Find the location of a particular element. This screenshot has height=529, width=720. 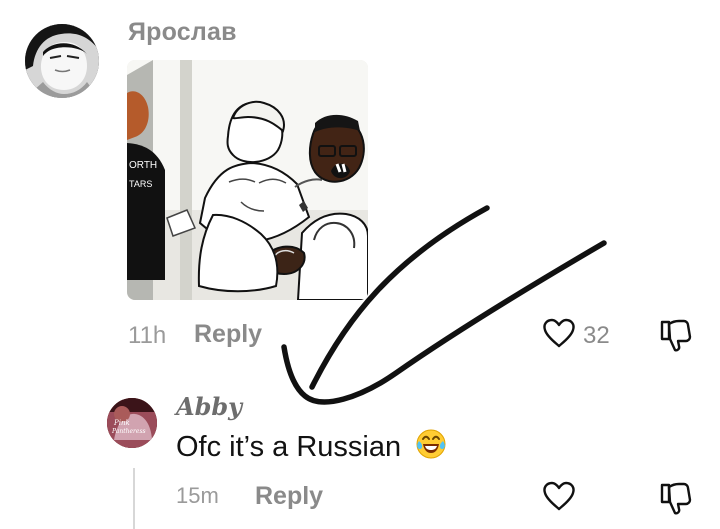

reply-comment-text: Ofc it’s a Russian is located at coordinates (311, 448).